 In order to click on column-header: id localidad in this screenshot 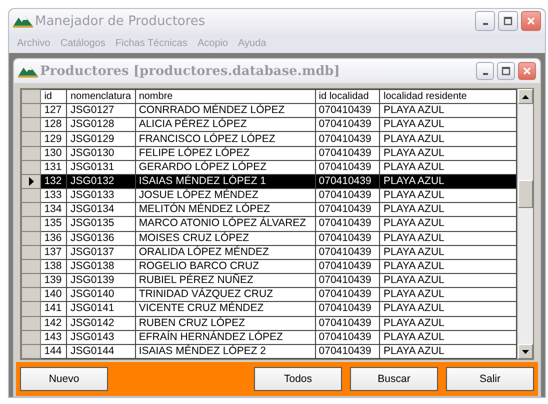, I will do `click(347, 97)`.